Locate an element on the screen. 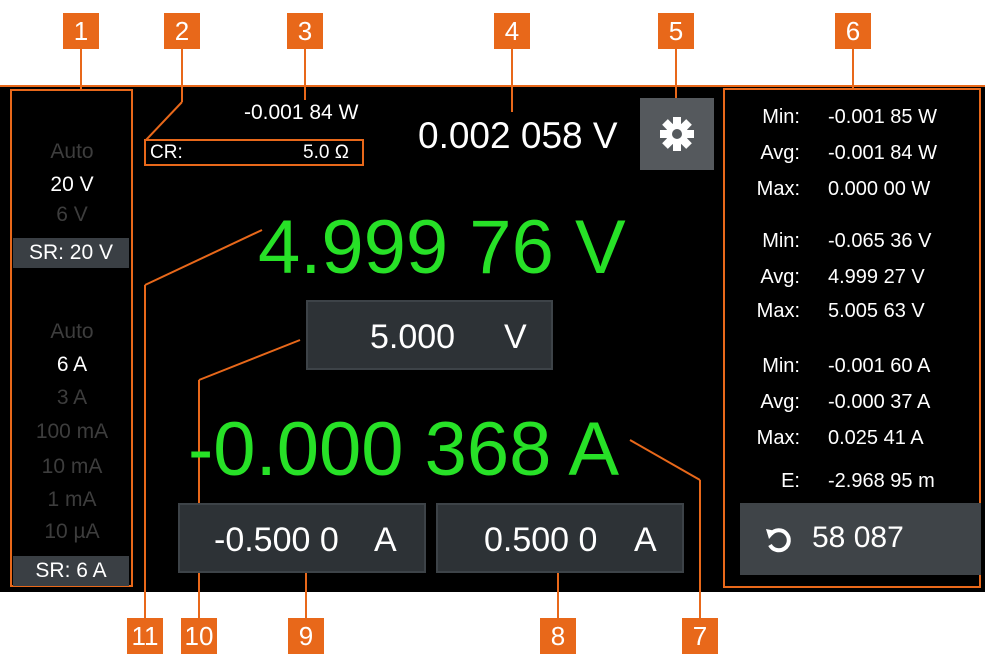 The image size is (985, 654). callout-2: 2 is located at coordinates (182, 31).